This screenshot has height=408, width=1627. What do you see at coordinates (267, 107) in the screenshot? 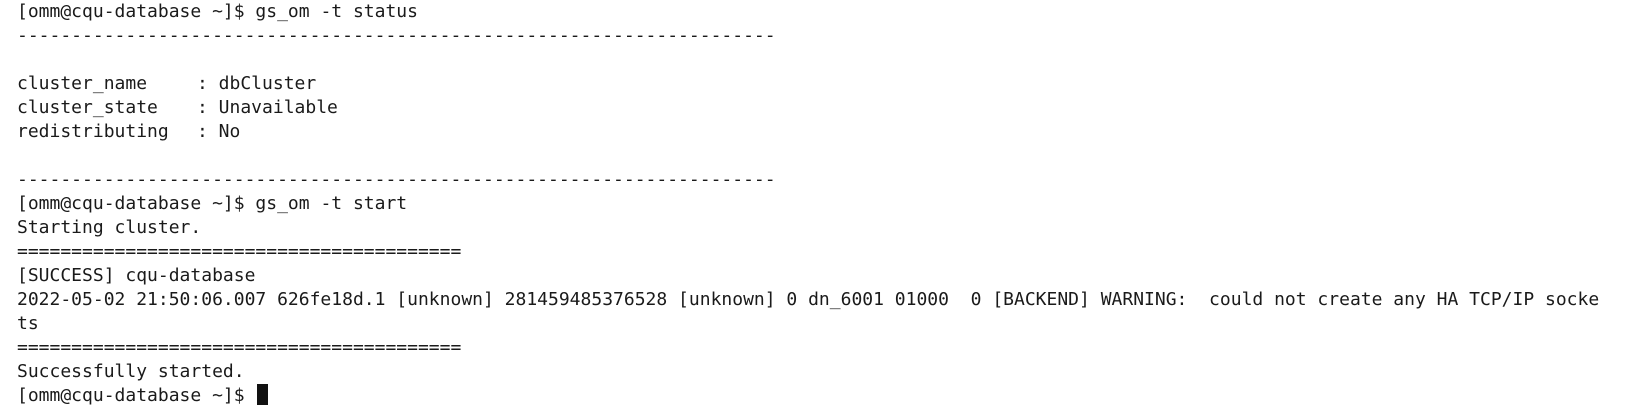
I see `field-value: : Unavailable` at bounding box center [267, 107].